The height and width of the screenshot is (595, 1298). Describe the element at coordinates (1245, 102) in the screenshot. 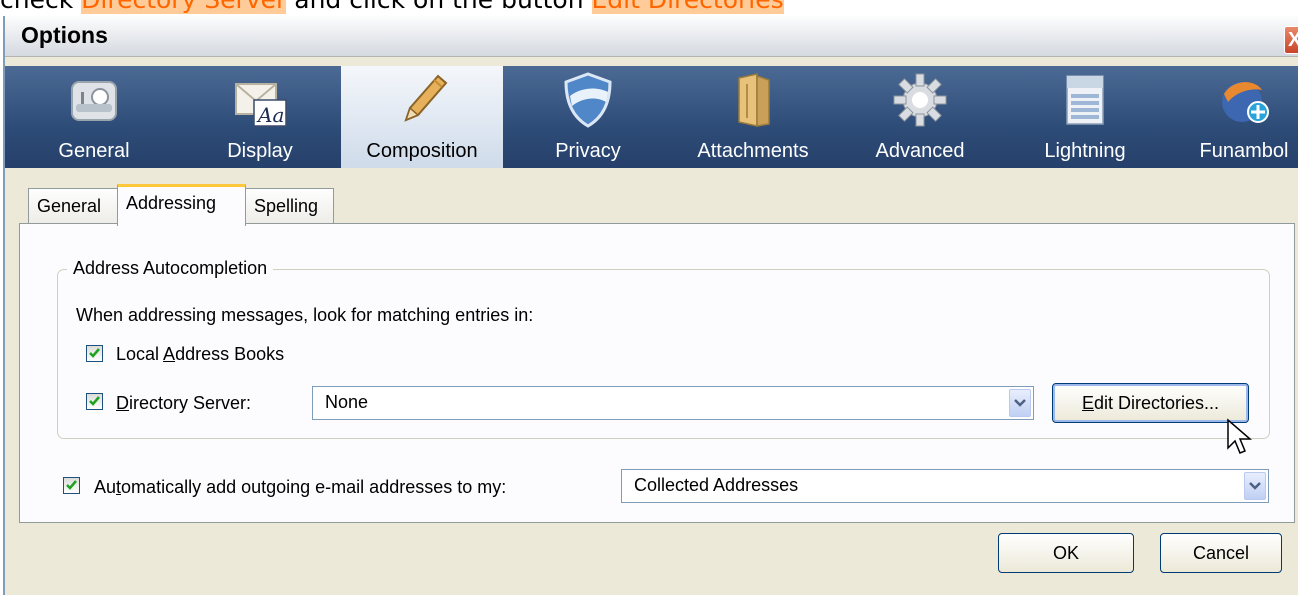

I see `funambol-icon` at that location.